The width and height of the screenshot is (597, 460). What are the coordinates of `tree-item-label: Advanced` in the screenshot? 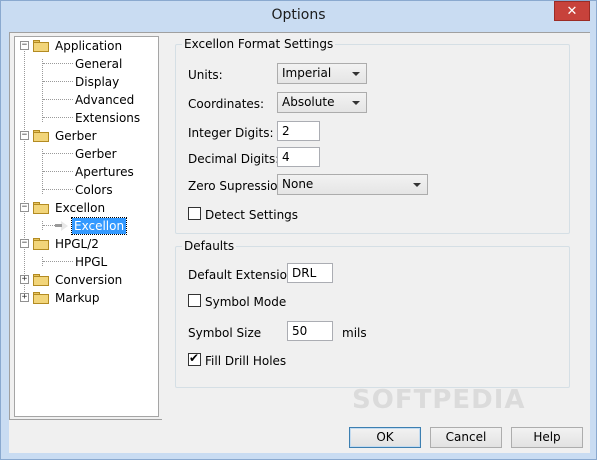 It's located at (105, 100).